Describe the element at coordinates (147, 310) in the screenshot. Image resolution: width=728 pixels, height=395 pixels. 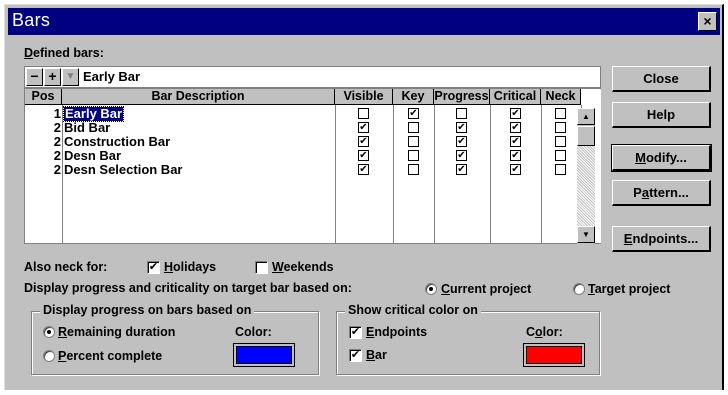
I see `progress-basis-title: Display progress on bars based on` at that location.